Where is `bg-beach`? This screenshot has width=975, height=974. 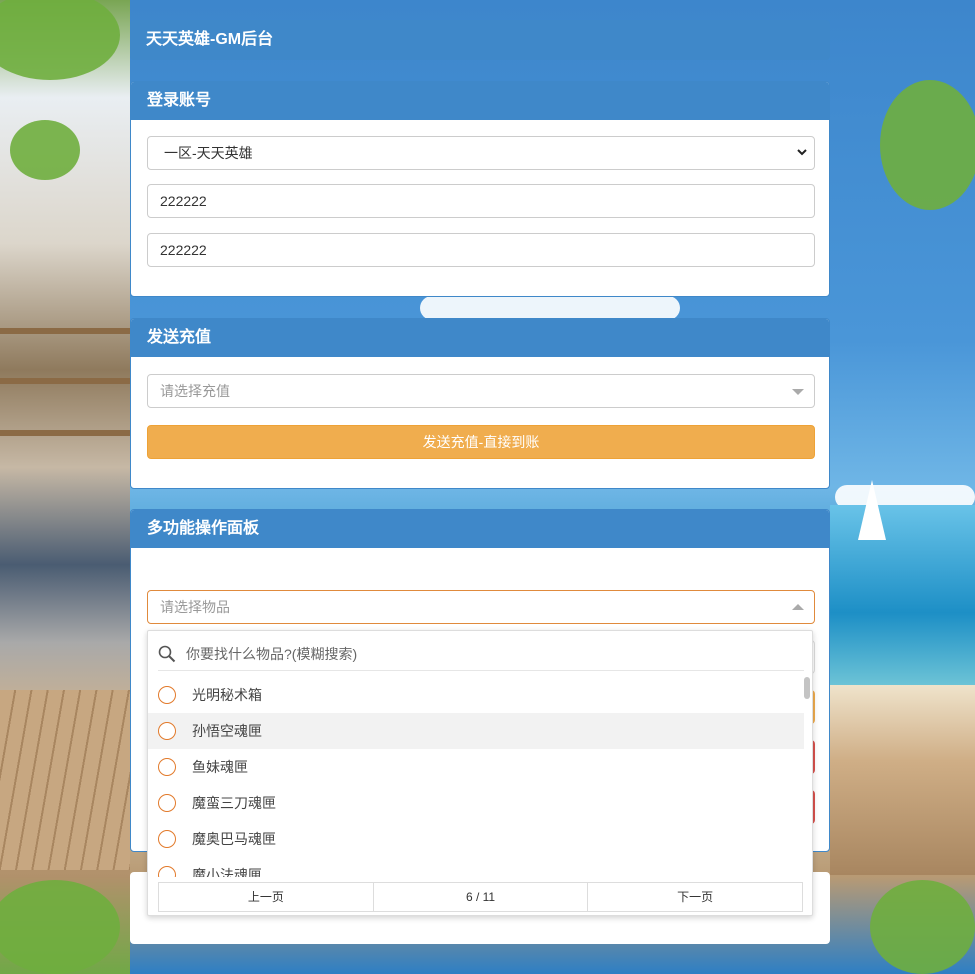 bg-beach is located at coordinates (902, 780).